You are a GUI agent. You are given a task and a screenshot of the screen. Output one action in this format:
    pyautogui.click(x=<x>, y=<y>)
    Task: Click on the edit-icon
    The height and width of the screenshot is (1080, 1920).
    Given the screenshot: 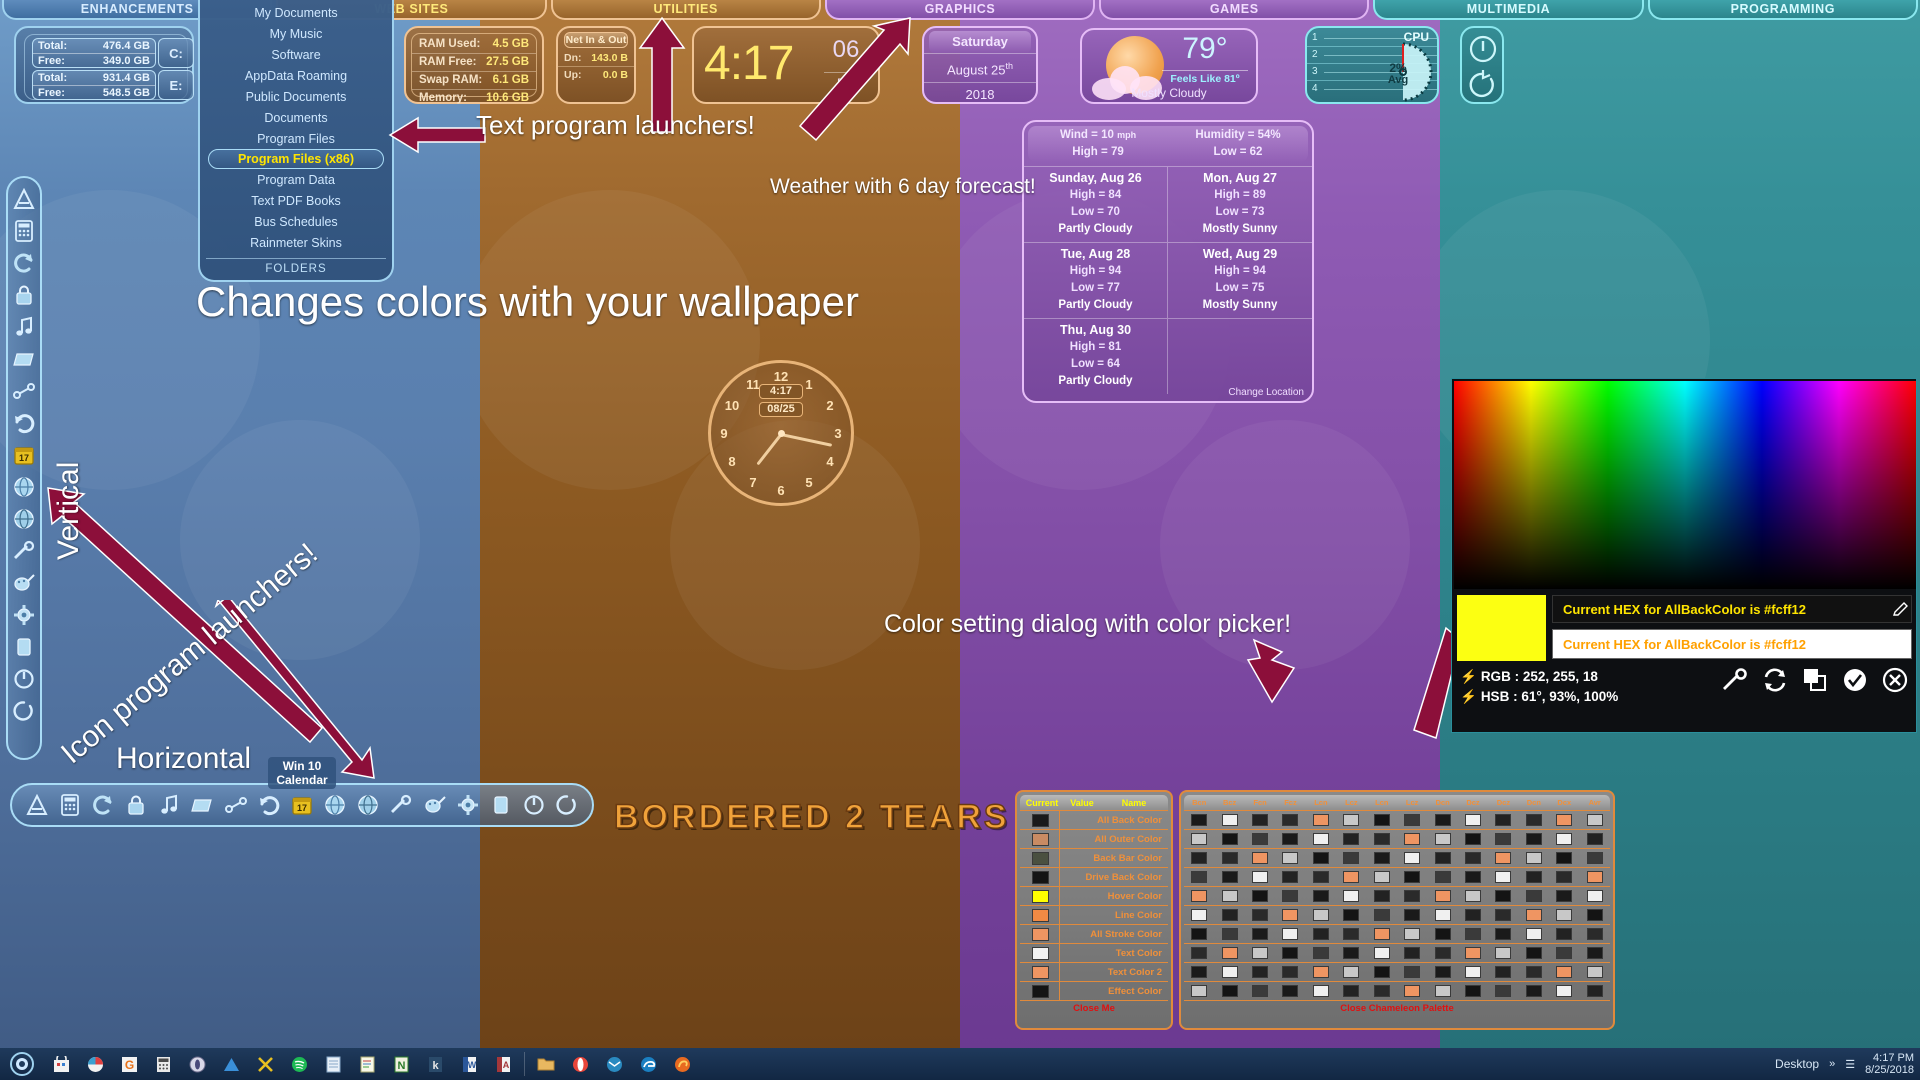 What is the action you would take?
    pyautogui.click(x=1901, y=612)
    